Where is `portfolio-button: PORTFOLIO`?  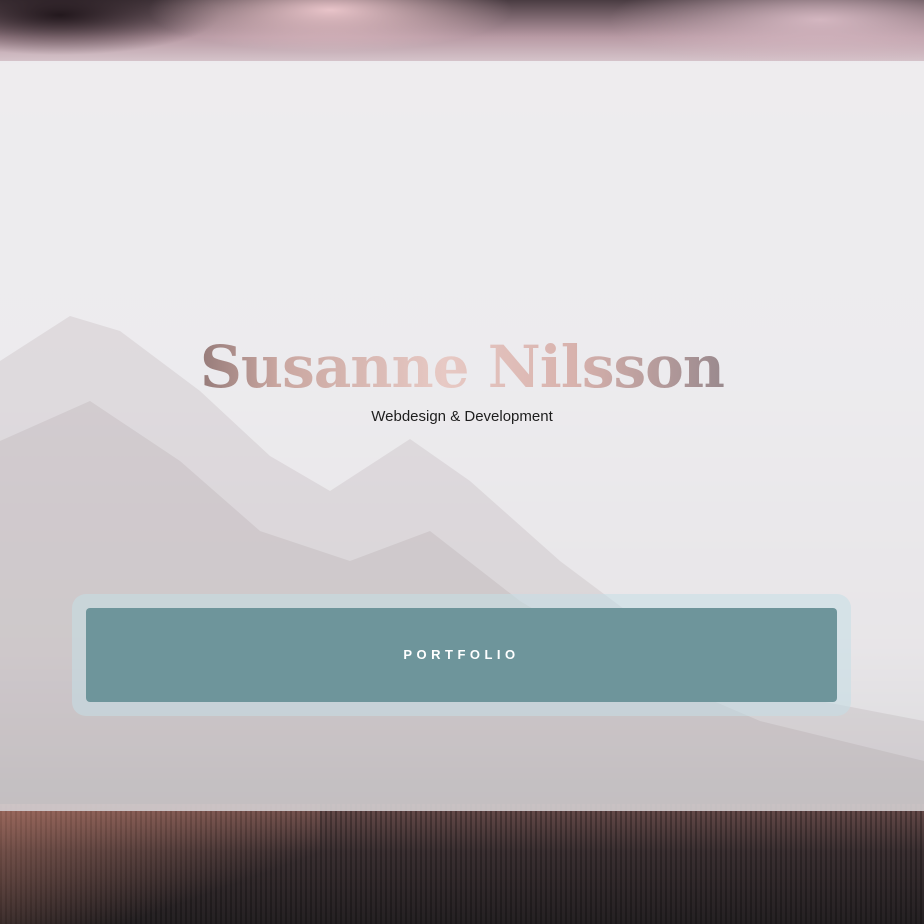
portfolio-button: PORTFOLIO is located at coordinates (461, 655).